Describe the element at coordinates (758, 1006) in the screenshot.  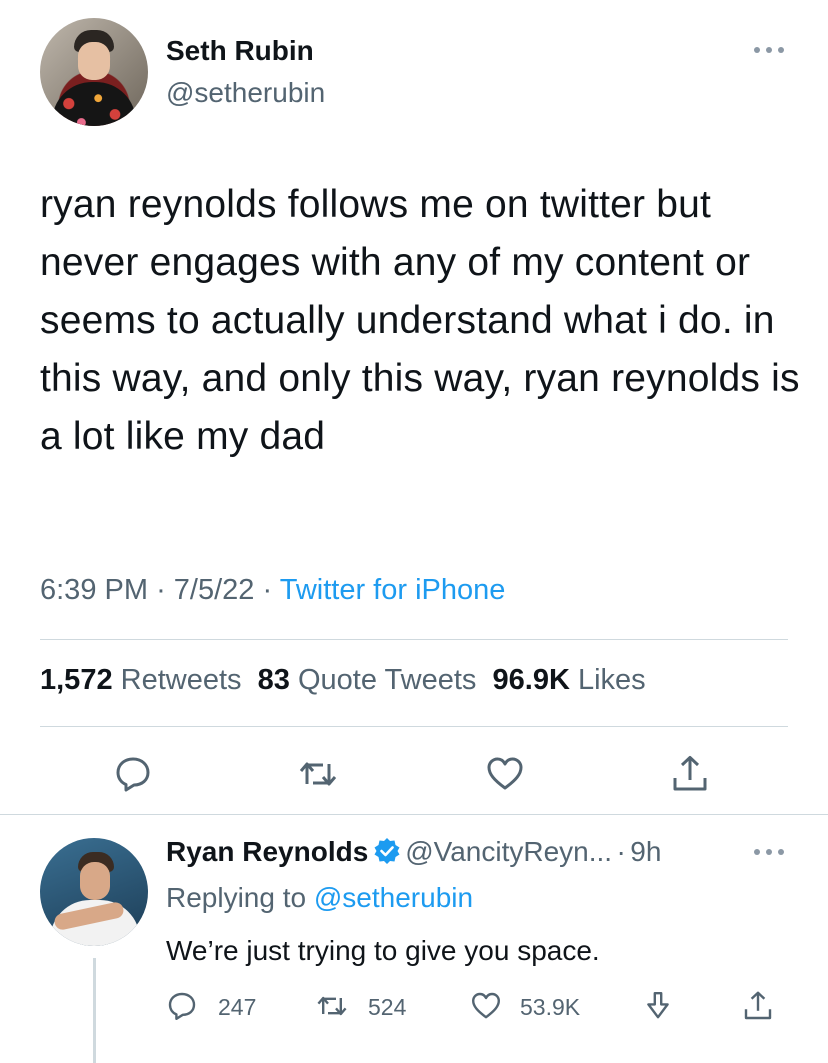
I see `reply-share-icon` at that location.